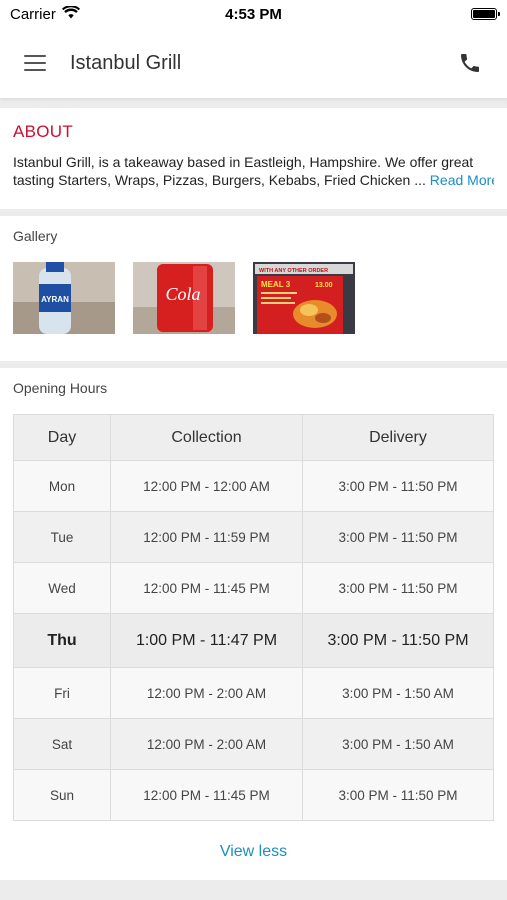  What do you see at coordinates (55, 299) in the screenshot?
I see `ayran-label: AYRAN` at bounding box center [55, 299].